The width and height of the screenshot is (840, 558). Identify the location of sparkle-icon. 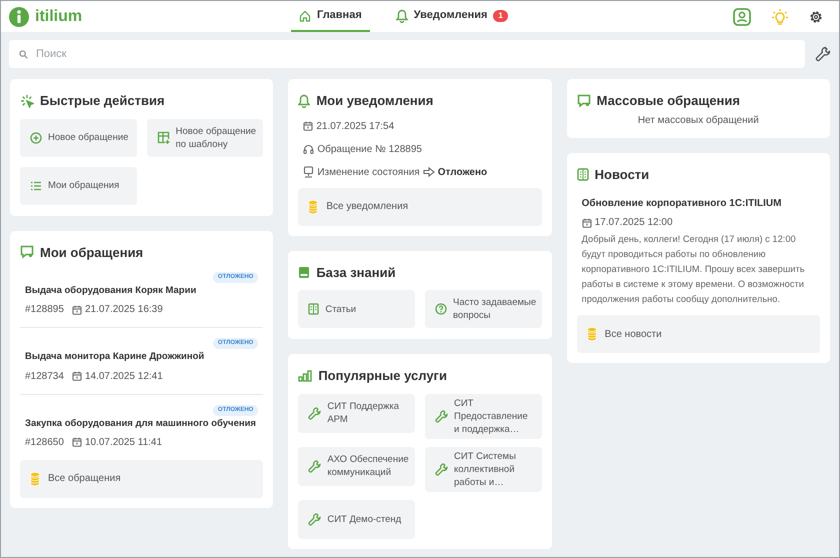
(27, 101).